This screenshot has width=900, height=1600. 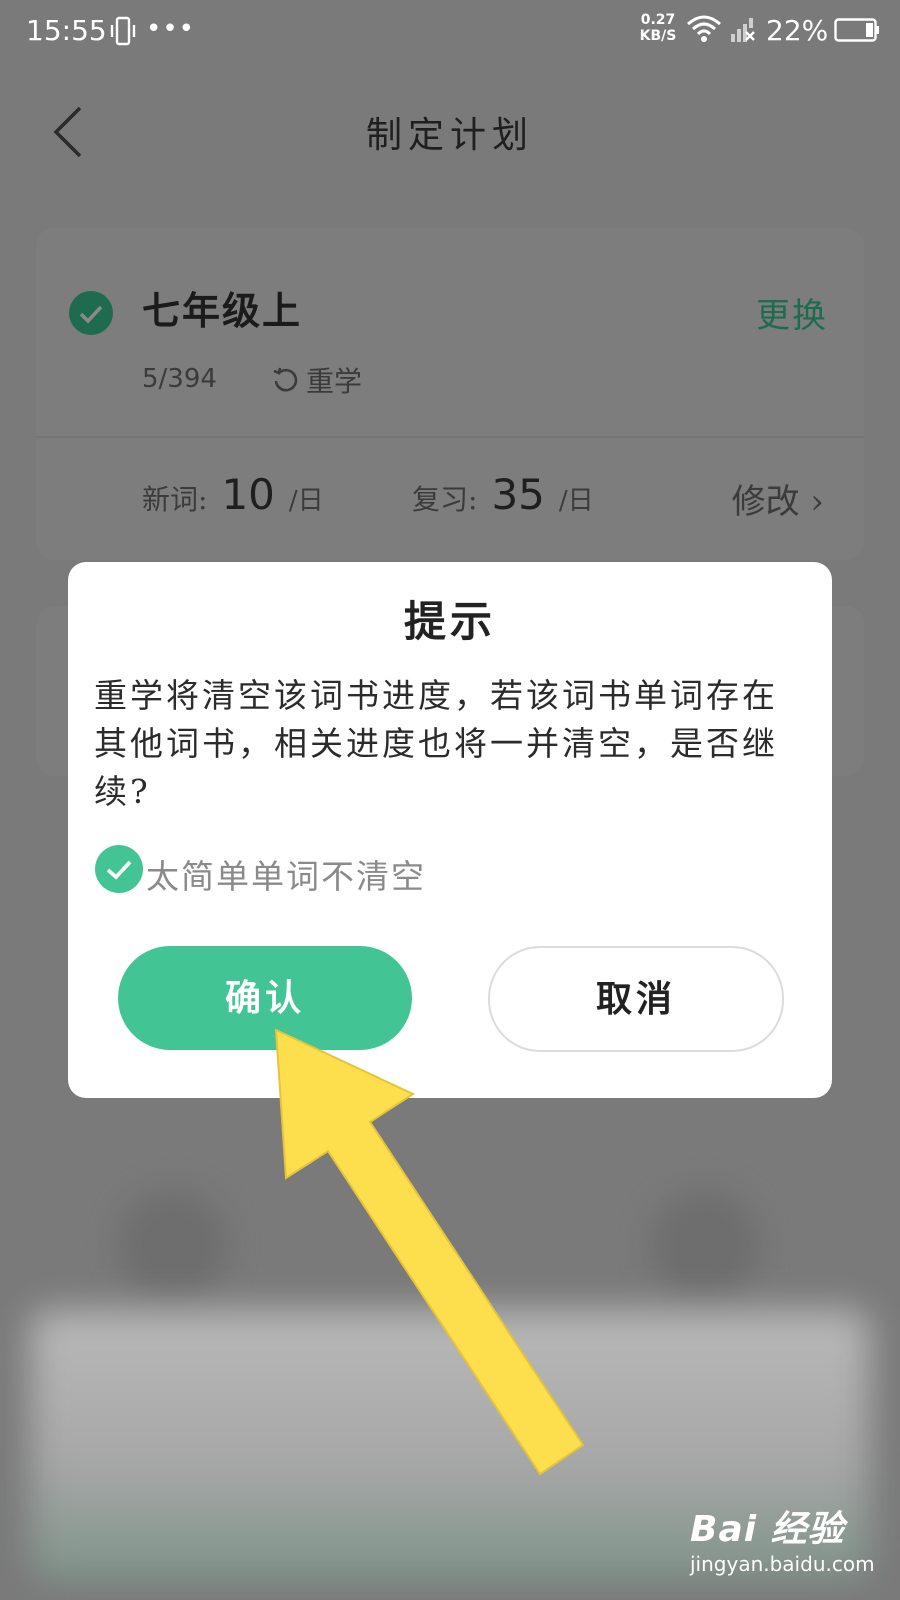 What do you see at coordinates (450, 32) in the screenshot?
I see `status-bar: 15:55 ••• 0.27 KB/S 22%` at bounding box center [450, 32].